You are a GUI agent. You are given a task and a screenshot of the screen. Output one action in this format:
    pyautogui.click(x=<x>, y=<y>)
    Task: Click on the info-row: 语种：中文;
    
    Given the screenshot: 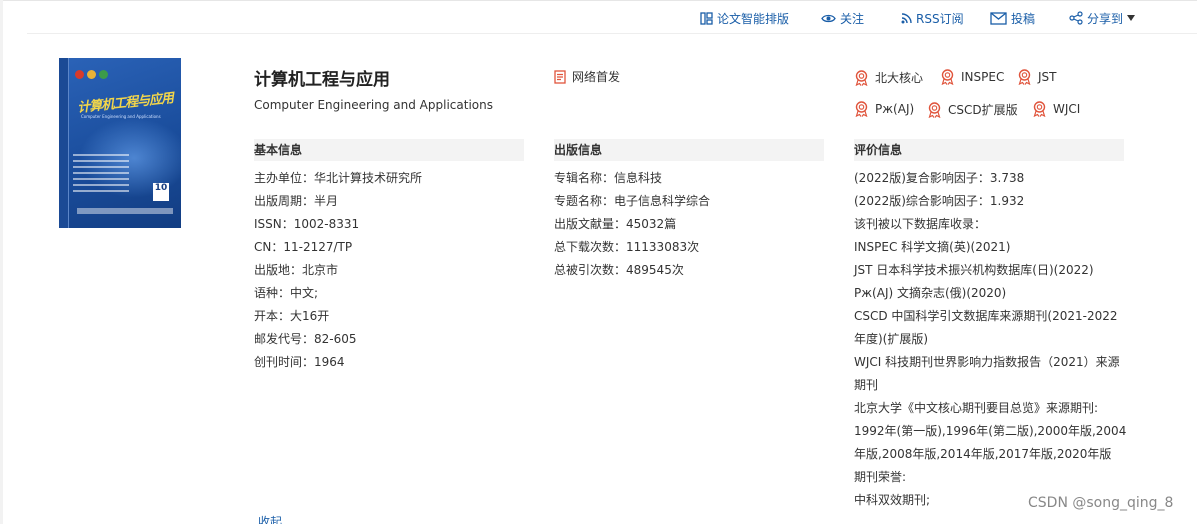 What is the action you would take?
    pyautogui.click(x=286, y=293)
    